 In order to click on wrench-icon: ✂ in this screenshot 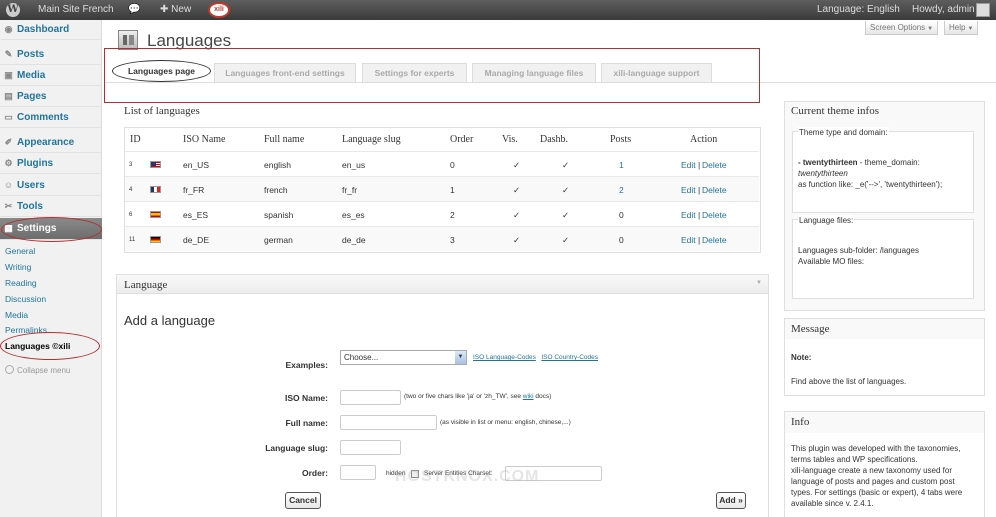, I will do `click(8, 206)`.